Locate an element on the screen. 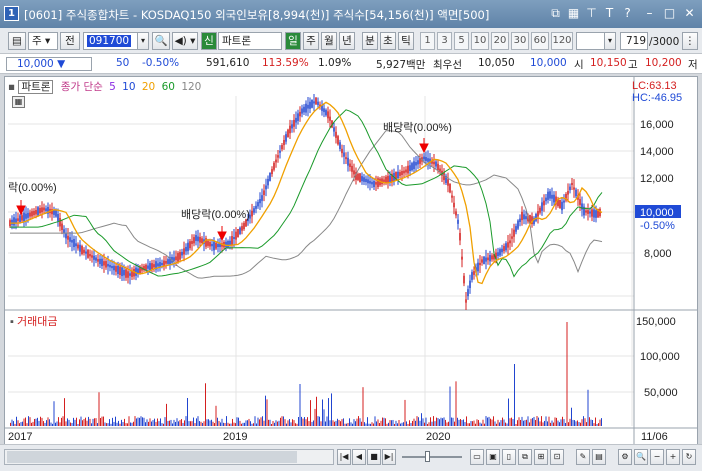 The height and width of the screenshot is (471, 702). code-dropdown-icon: ▾ is located at coordinates (143, 41).